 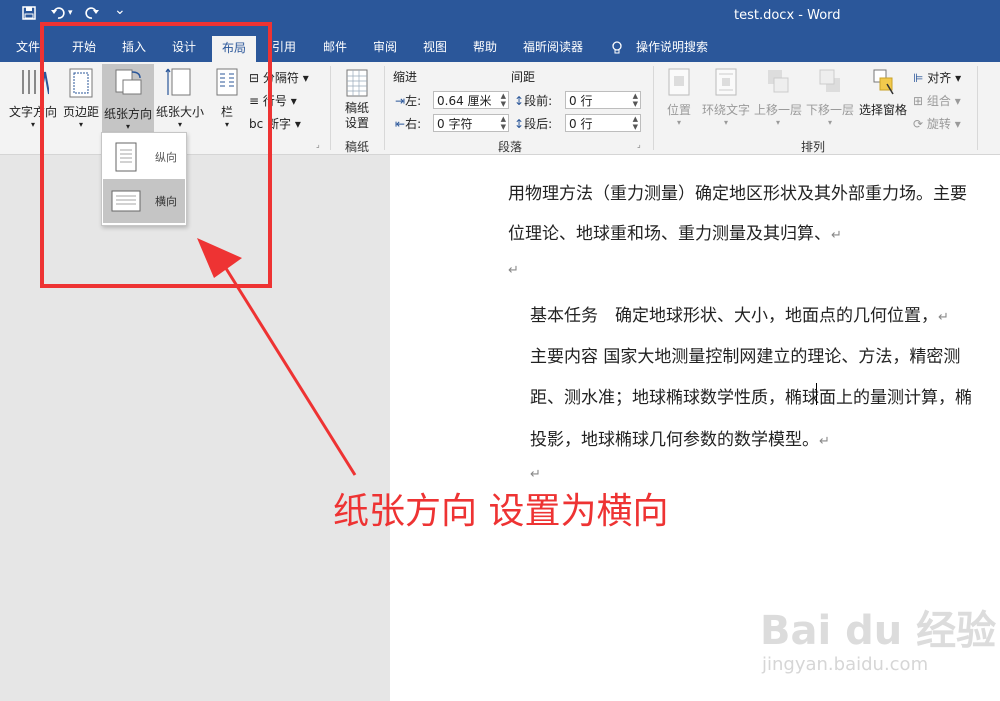 I want to click on annotation-text: 纸张方向 设置为横向, so click(x=501, y=511).